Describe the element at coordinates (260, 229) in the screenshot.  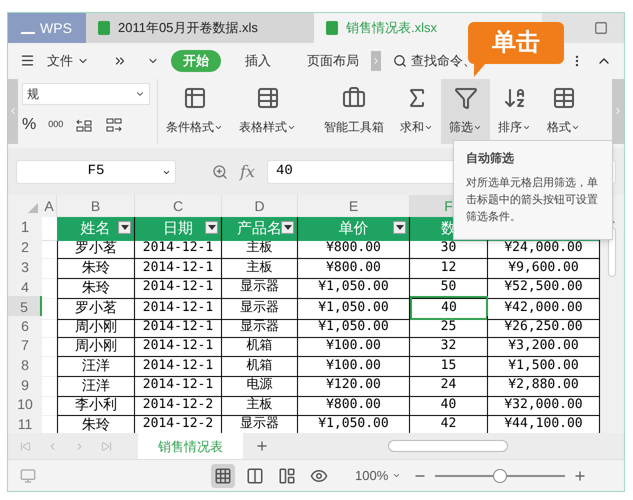
I see `header-cell: 产品名` at that location.